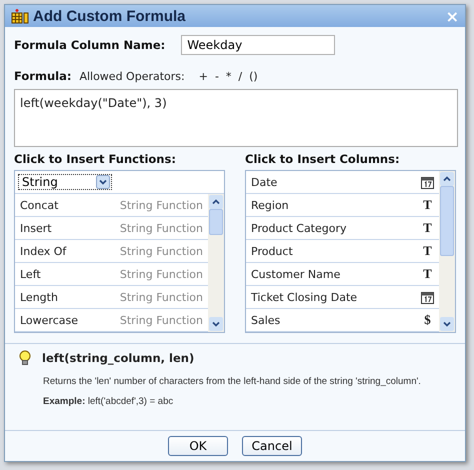 The width and height of the screenshot is (474, 470). Describe the element at coordinates (109, 16) in the screenshot. I see `window-title: Add Custom Formula` at that location.